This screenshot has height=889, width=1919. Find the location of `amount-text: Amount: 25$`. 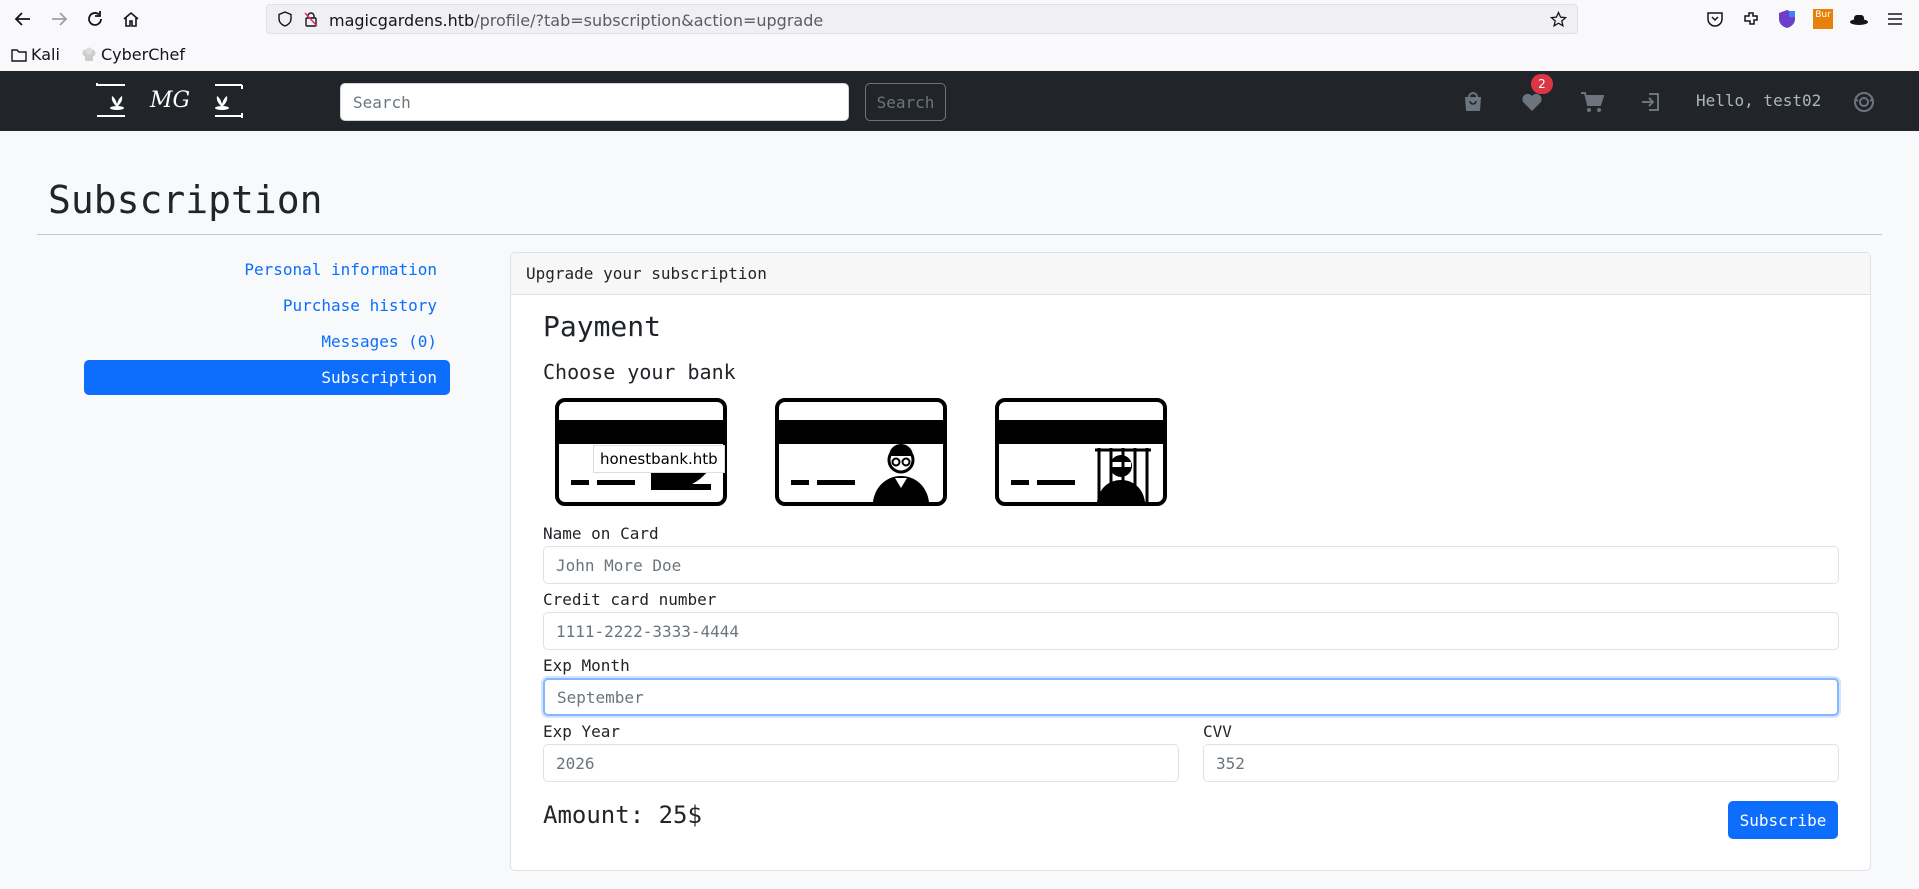

amount-text: Amount: 25$ is located at coordinates (622, 815).